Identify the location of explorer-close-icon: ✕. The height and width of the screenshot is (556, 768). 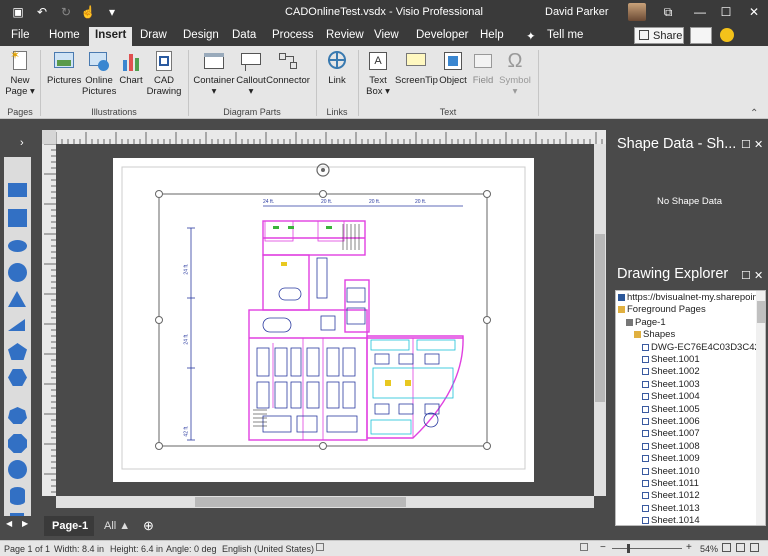
(758, 275).